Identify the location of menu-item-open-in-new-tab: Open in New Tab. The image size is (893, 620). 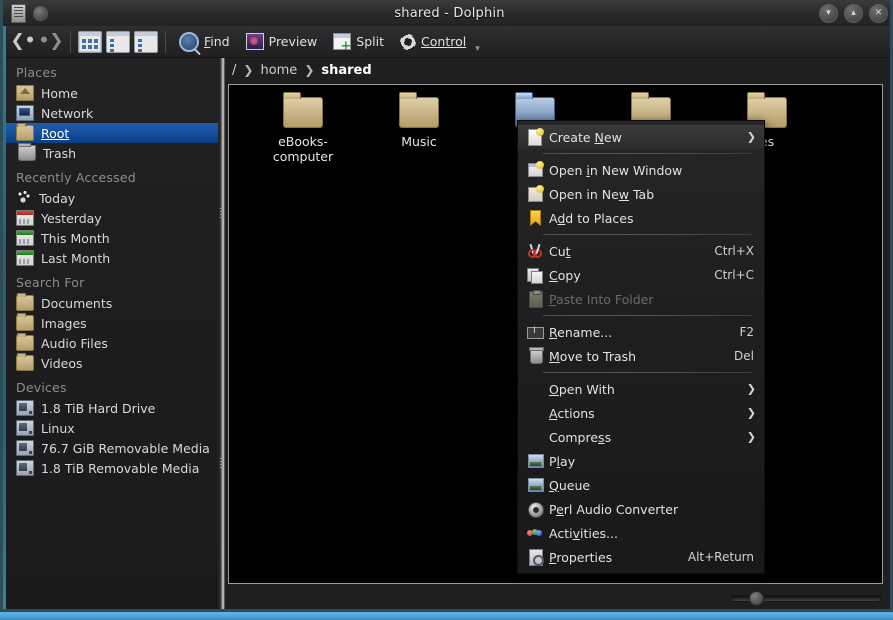
(641, 194).